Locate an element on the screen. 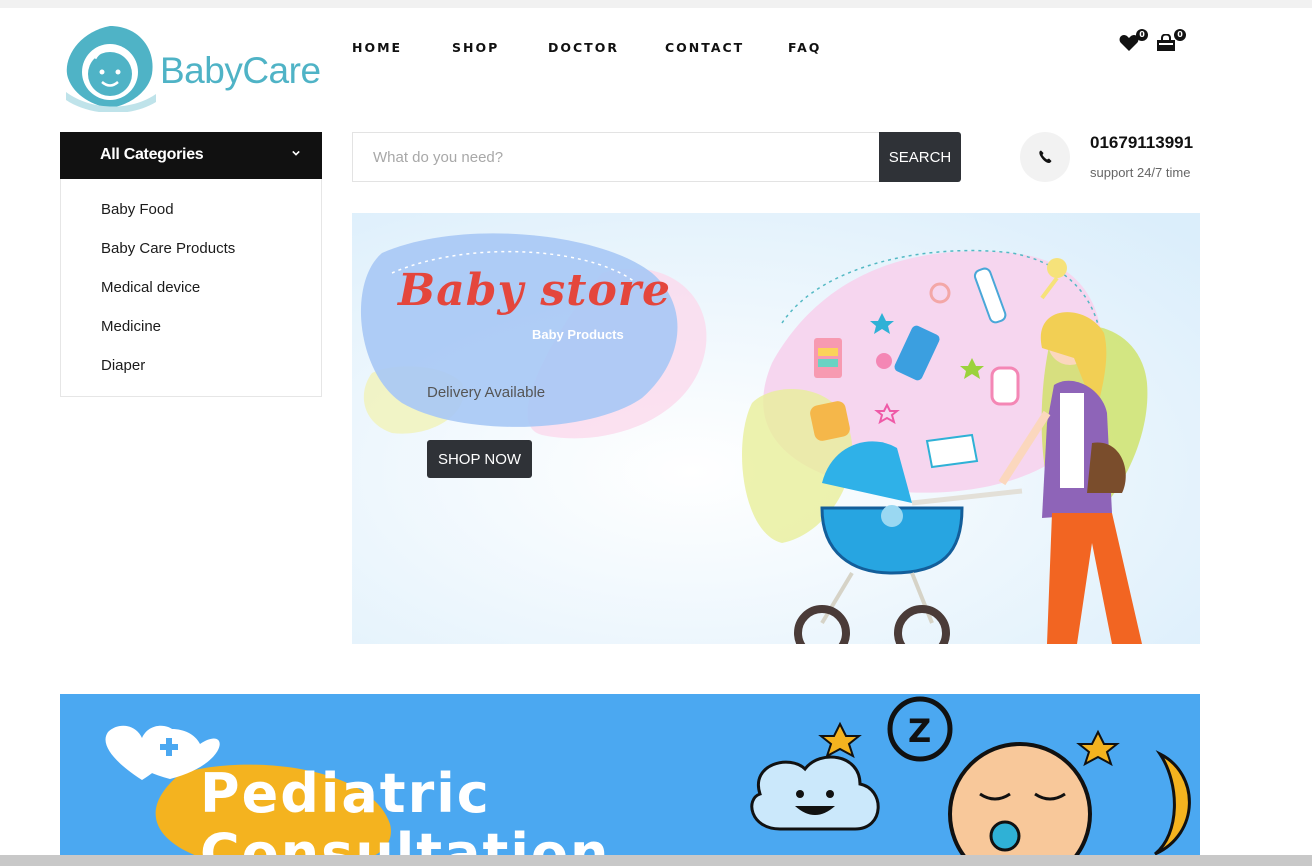 The image size is (1312, 866). nav-home: HOME is located at coordinates (377, 47).